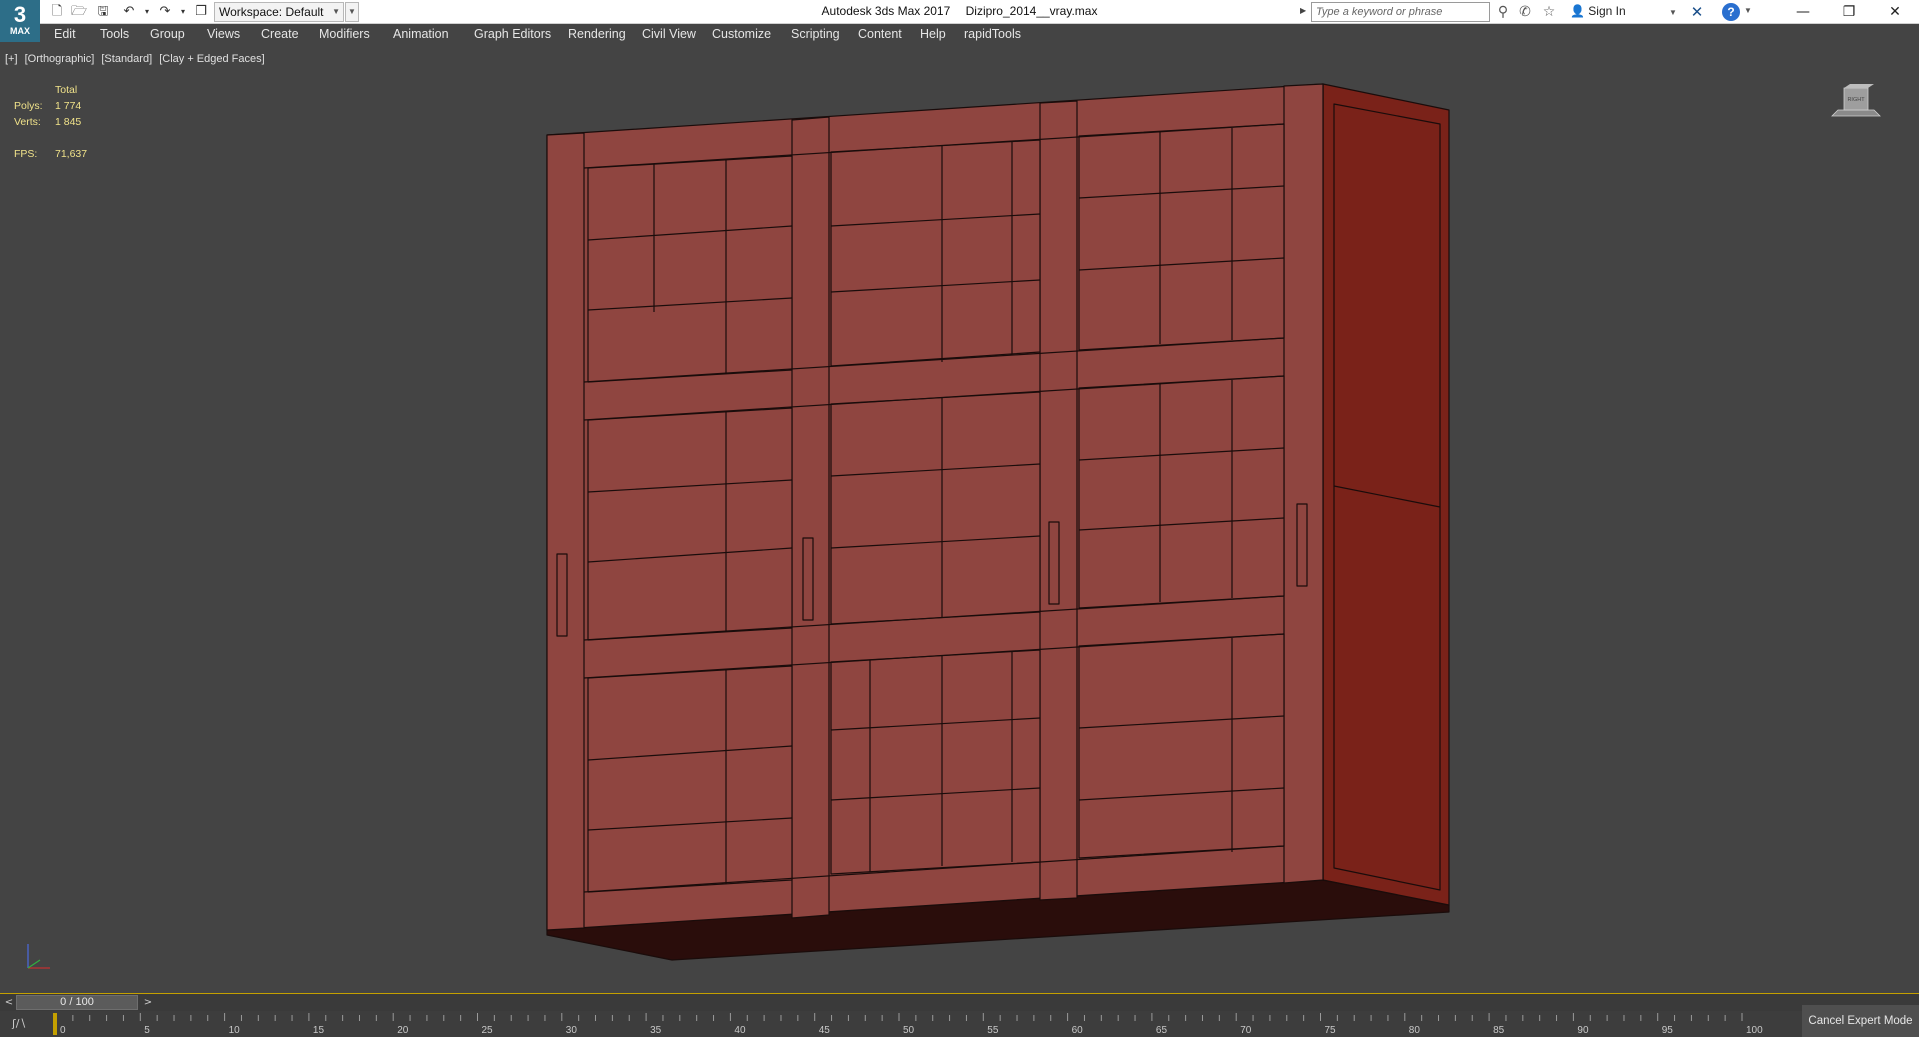  Describe the element at coordinates (935, 762) in the screenshot. I see `panel-c2-r3` at that location.